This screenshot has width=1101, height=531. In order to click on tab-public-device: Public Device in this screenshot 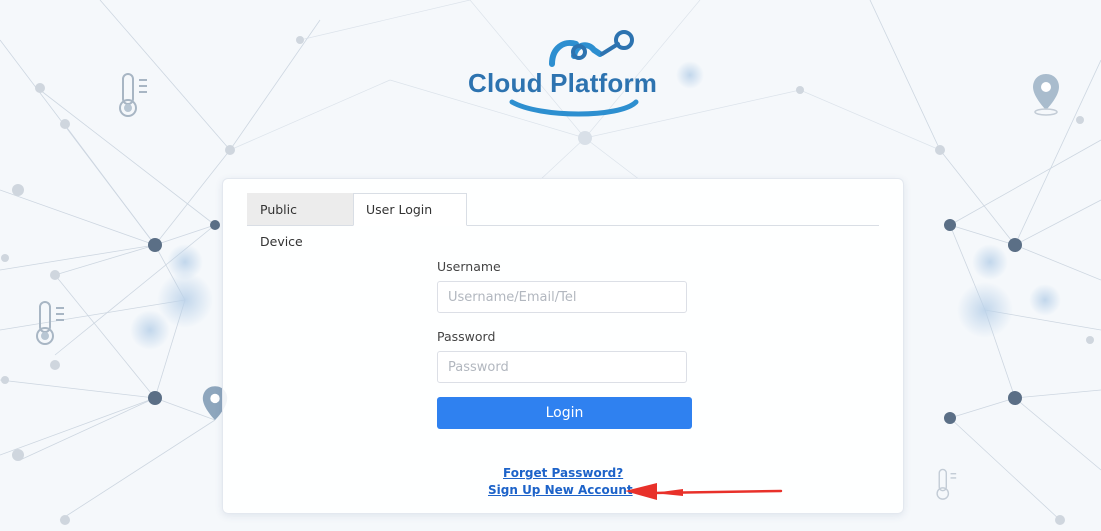, I will do `click(300, 221)`.